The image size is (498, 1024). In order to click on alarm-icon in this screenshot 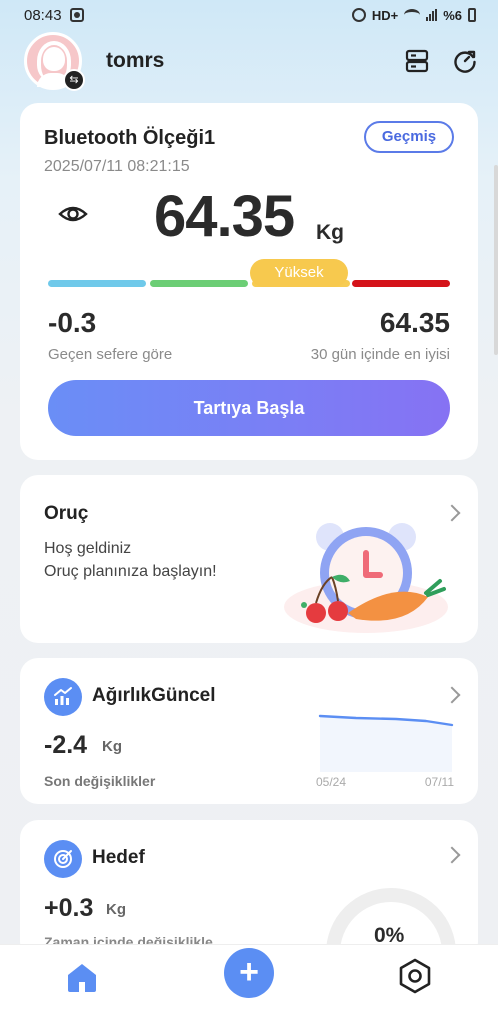, I will do `click(358, 15)`.